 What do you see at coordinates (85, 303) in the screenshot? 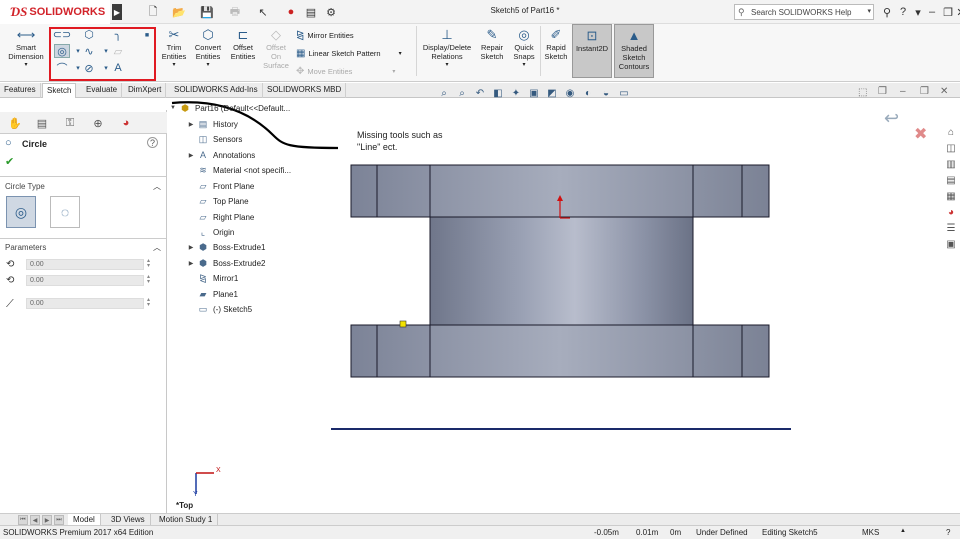
I see `radius-field: 0.00` at bounding box center [85, 303].